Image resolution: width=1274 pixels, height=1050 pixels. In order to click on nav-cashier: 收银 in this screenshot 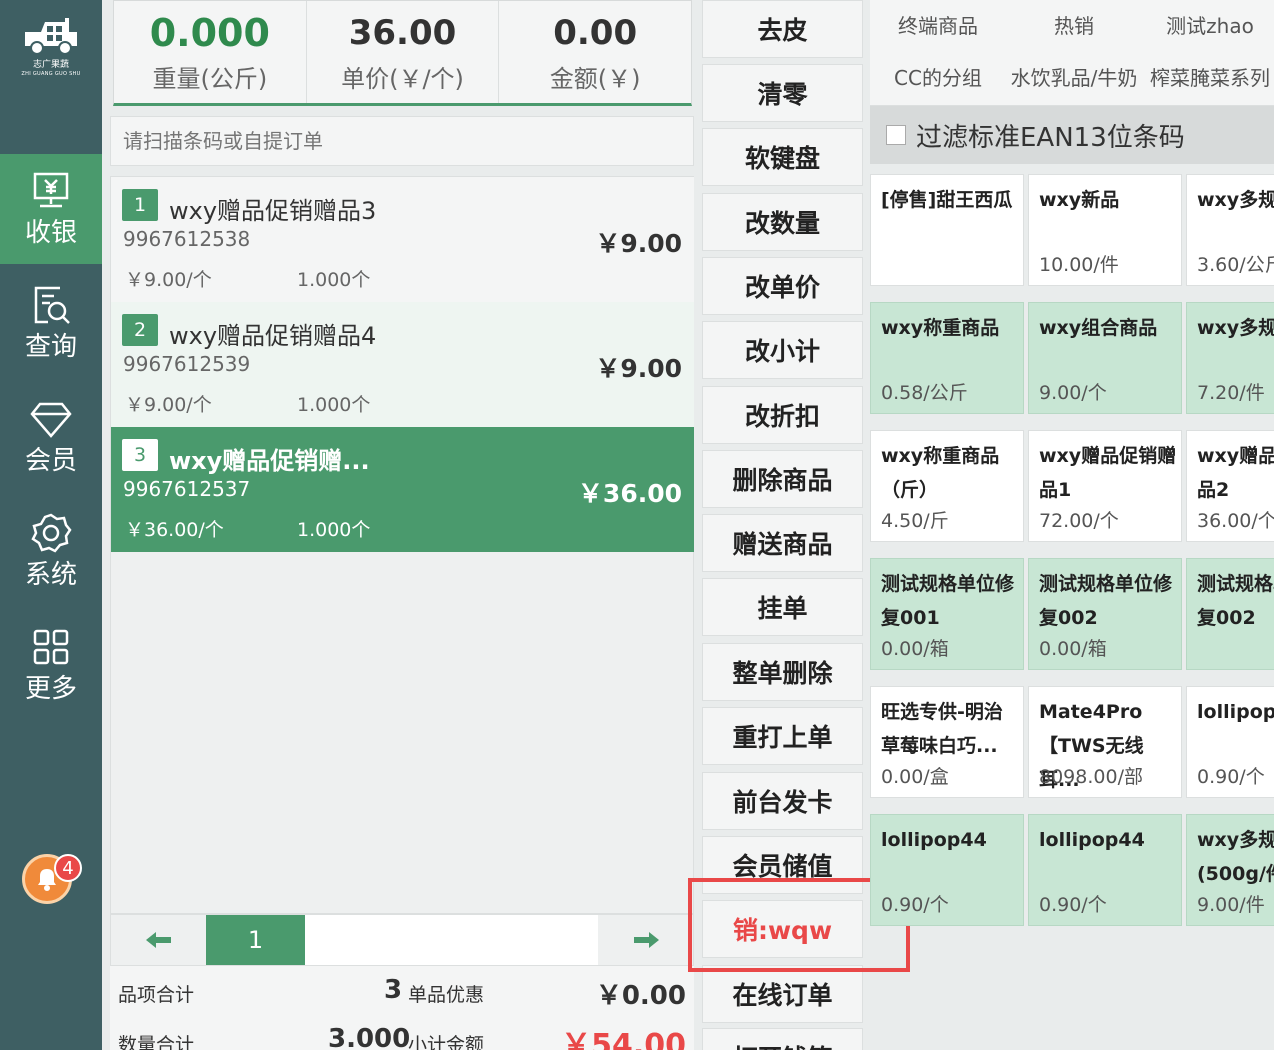, I will do `click(51, 209)`.